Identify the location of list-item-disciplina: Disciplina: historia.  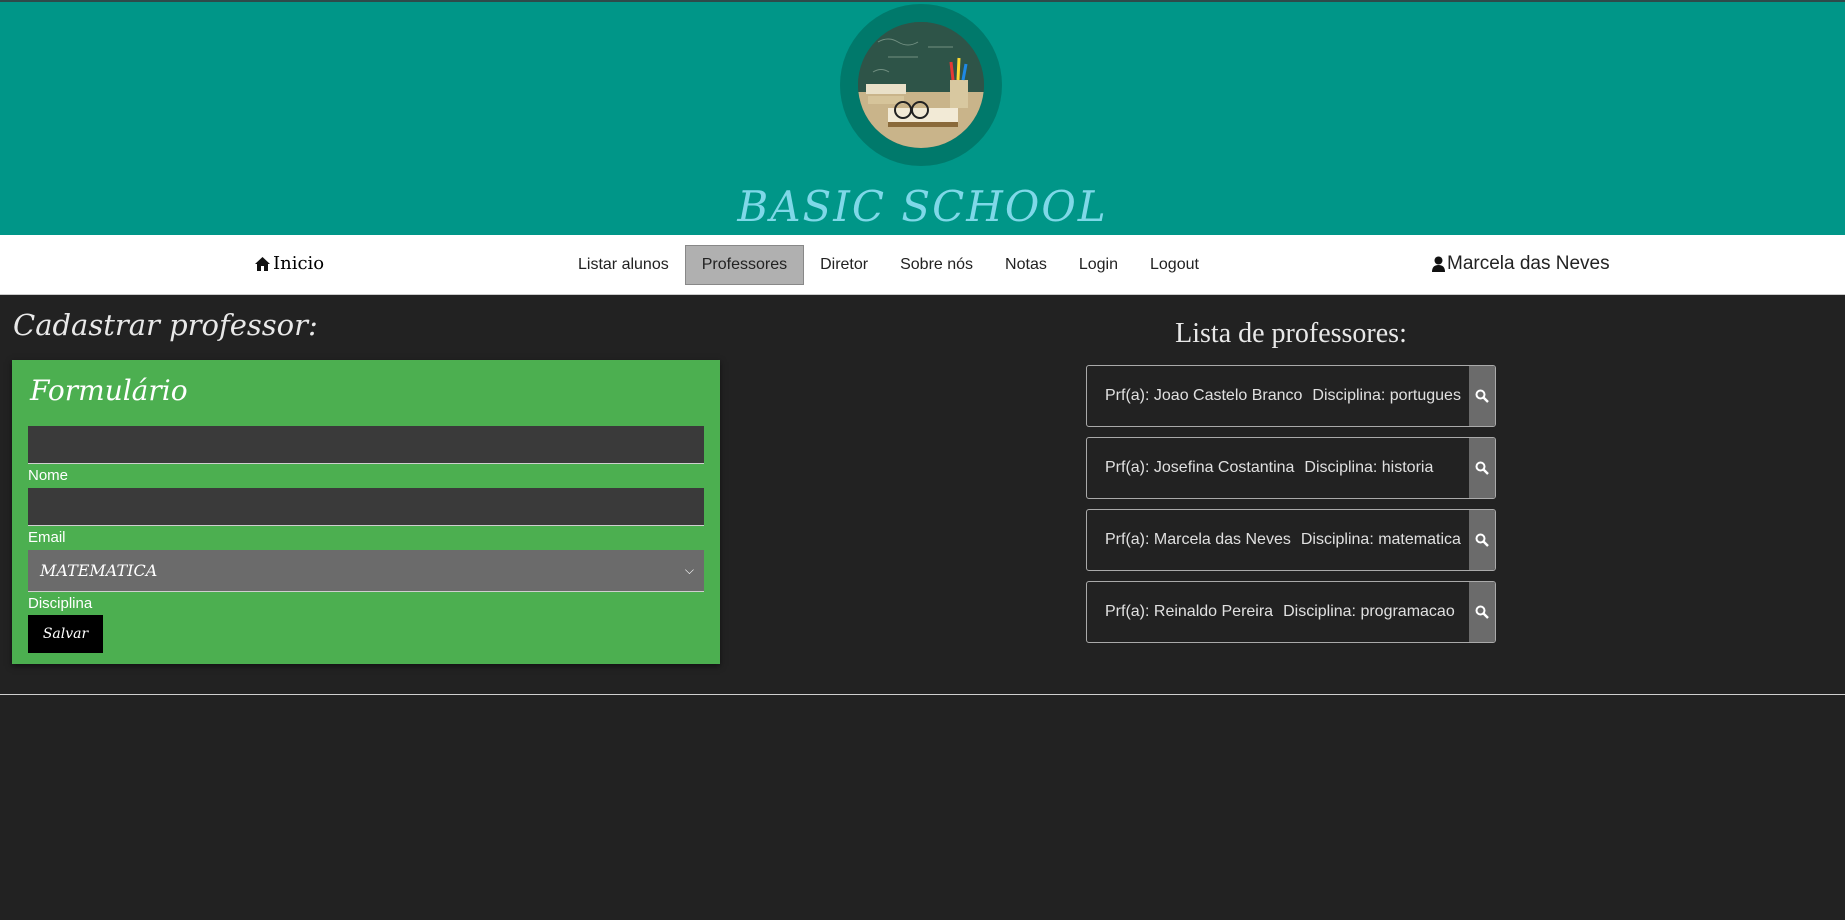
(1369, 467).